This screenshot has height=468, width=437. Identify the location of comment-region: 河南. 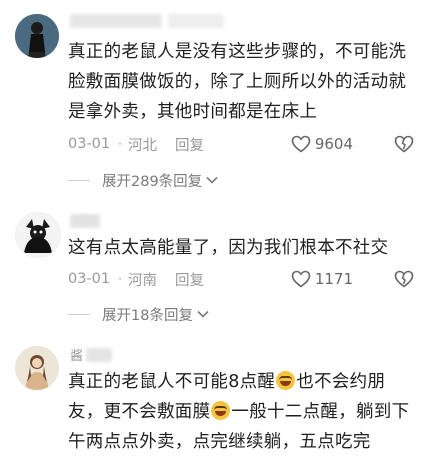
(142, 280).